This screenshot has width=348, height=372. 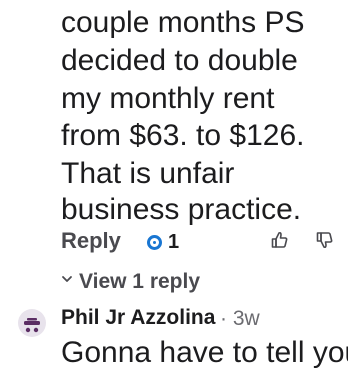 What do you see at coordinates (183, 22) in the screenshot?
I see `comment-text-line: couple months PS` at bounding box center [183, 22].